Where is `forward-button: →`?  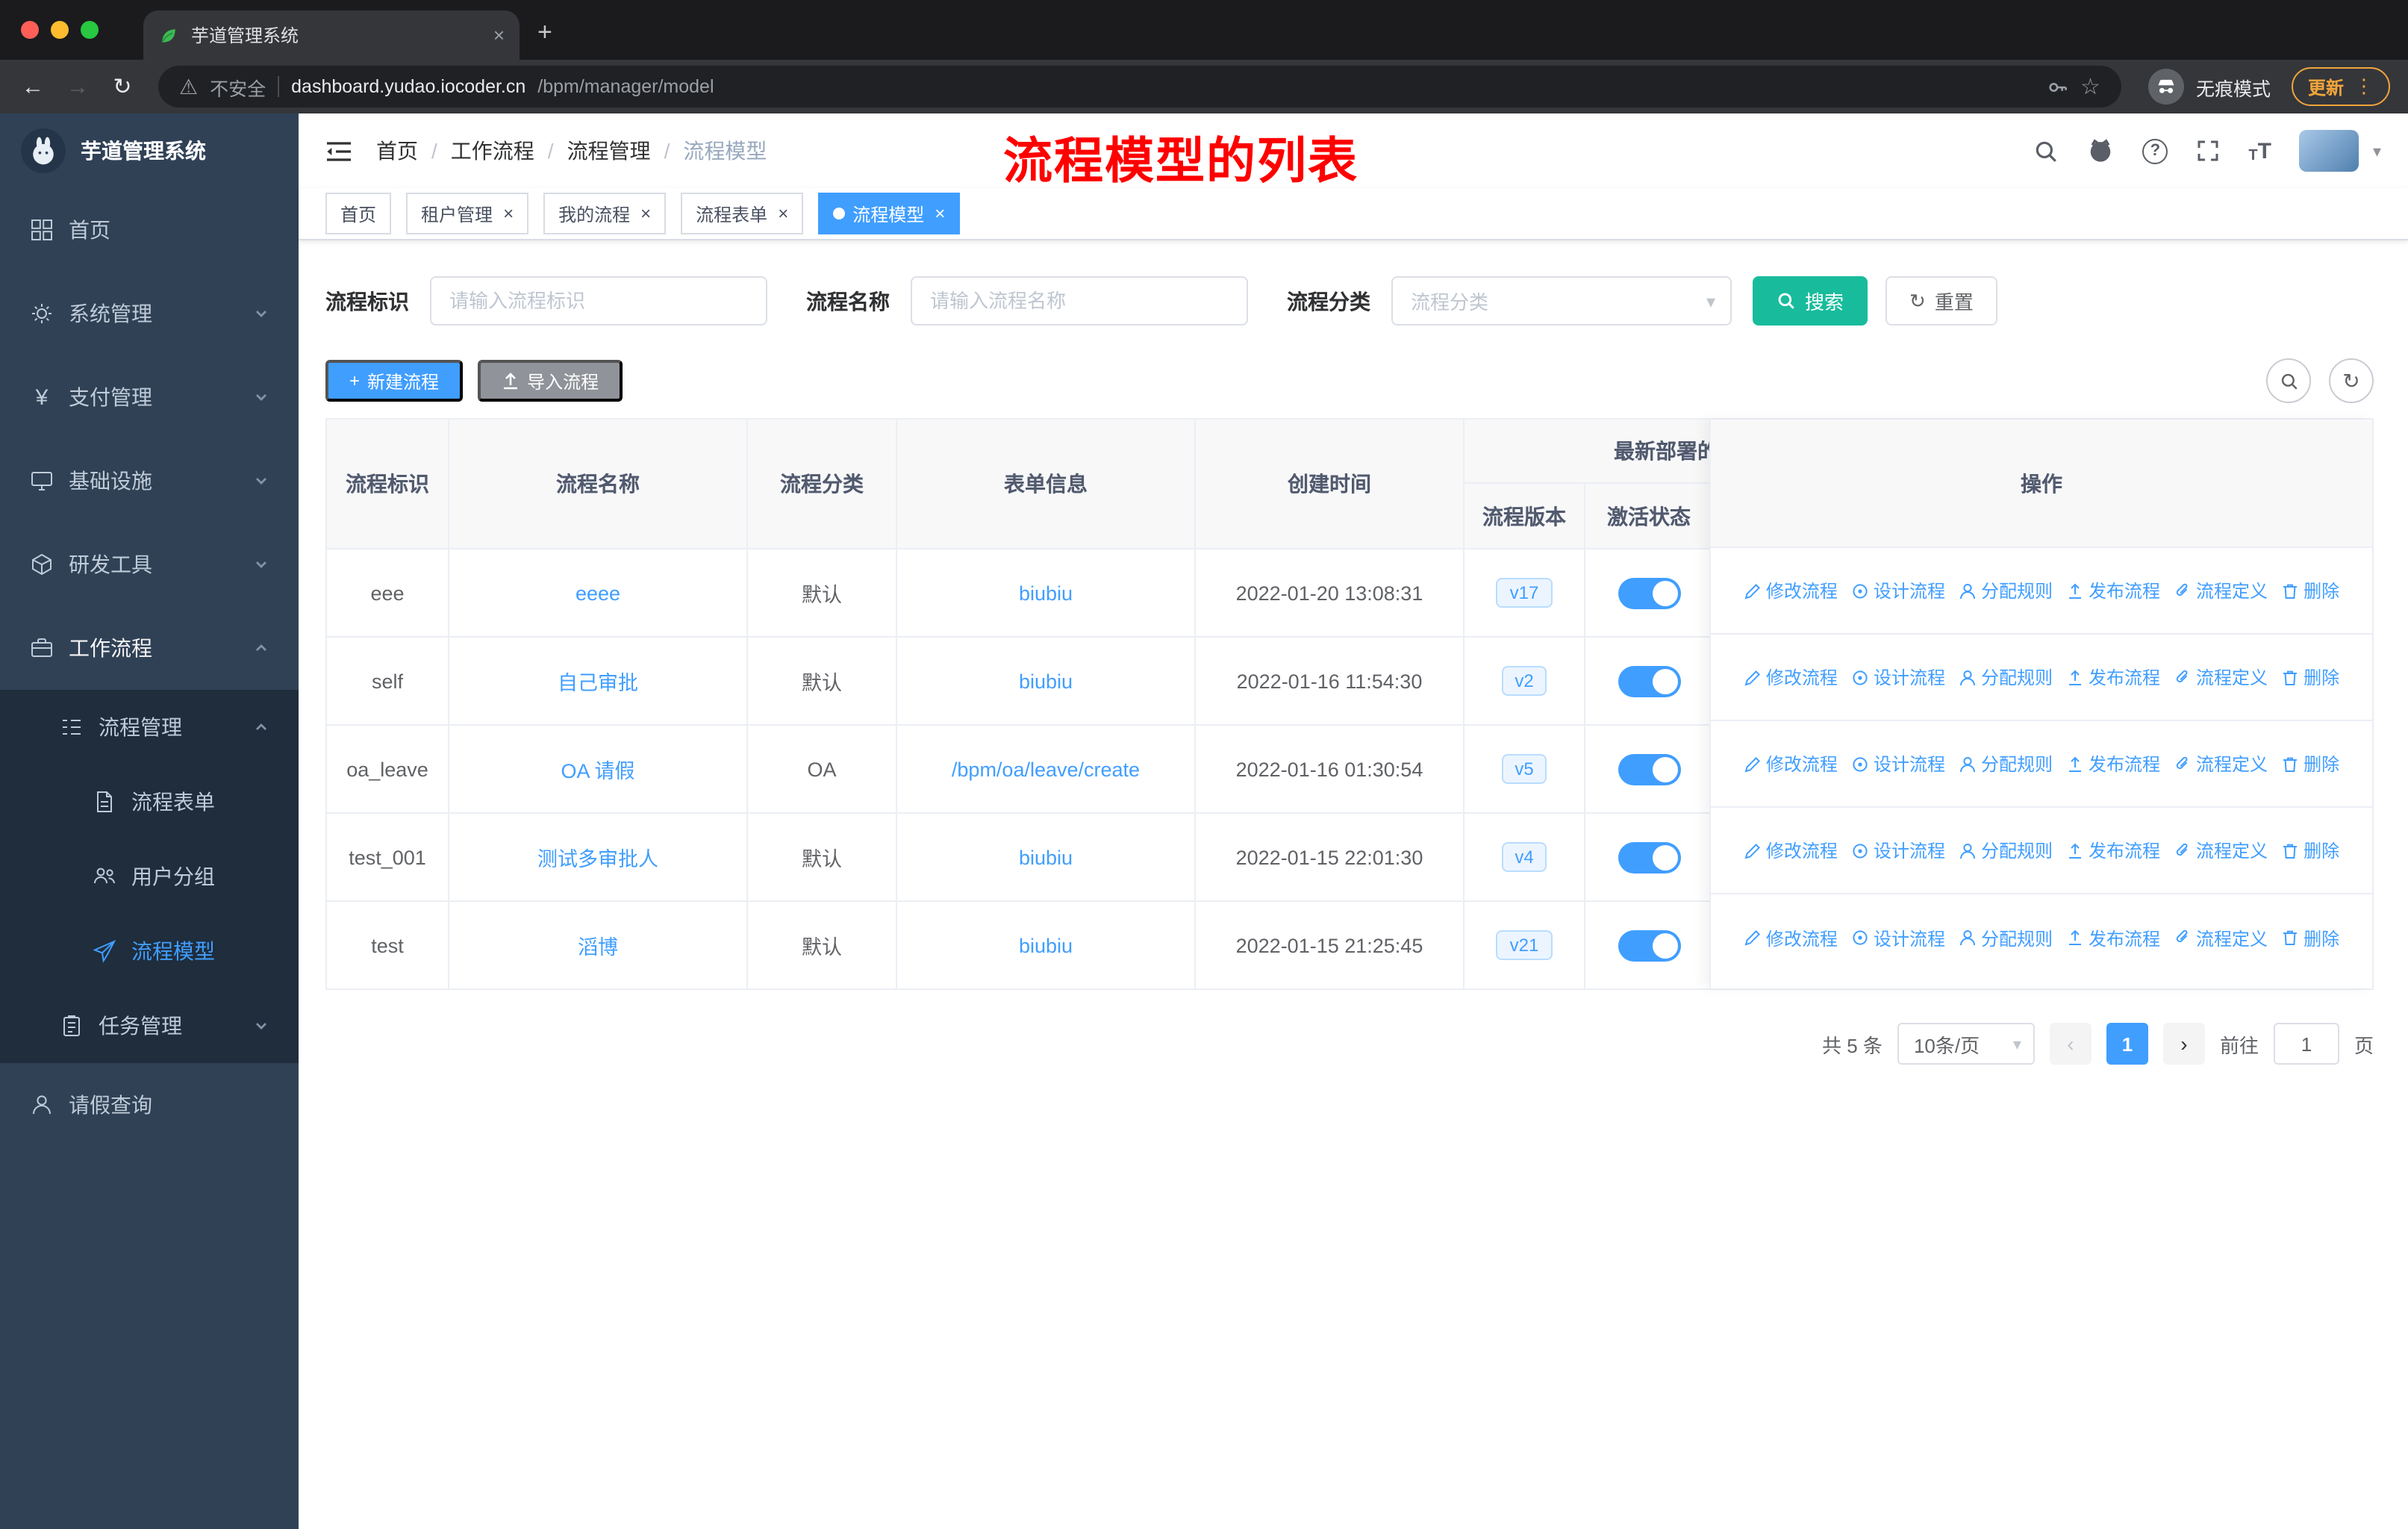
forward-button: → is located at coordinates (78, 87).